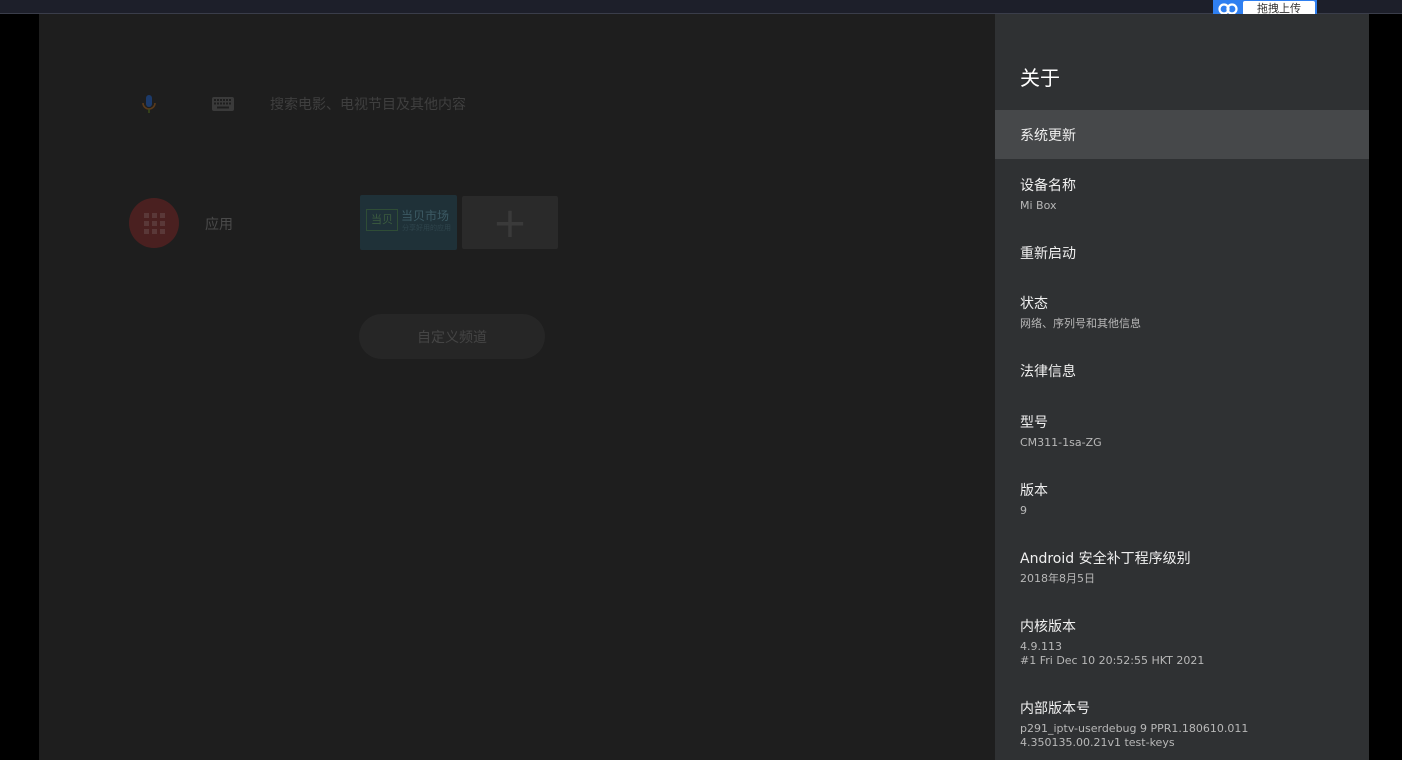 This screenshot has width=1402, height=760. Describe the element at coordinates (1038, 205) in the screenshot. I see `settings-item-value: Mi Box` at that location.